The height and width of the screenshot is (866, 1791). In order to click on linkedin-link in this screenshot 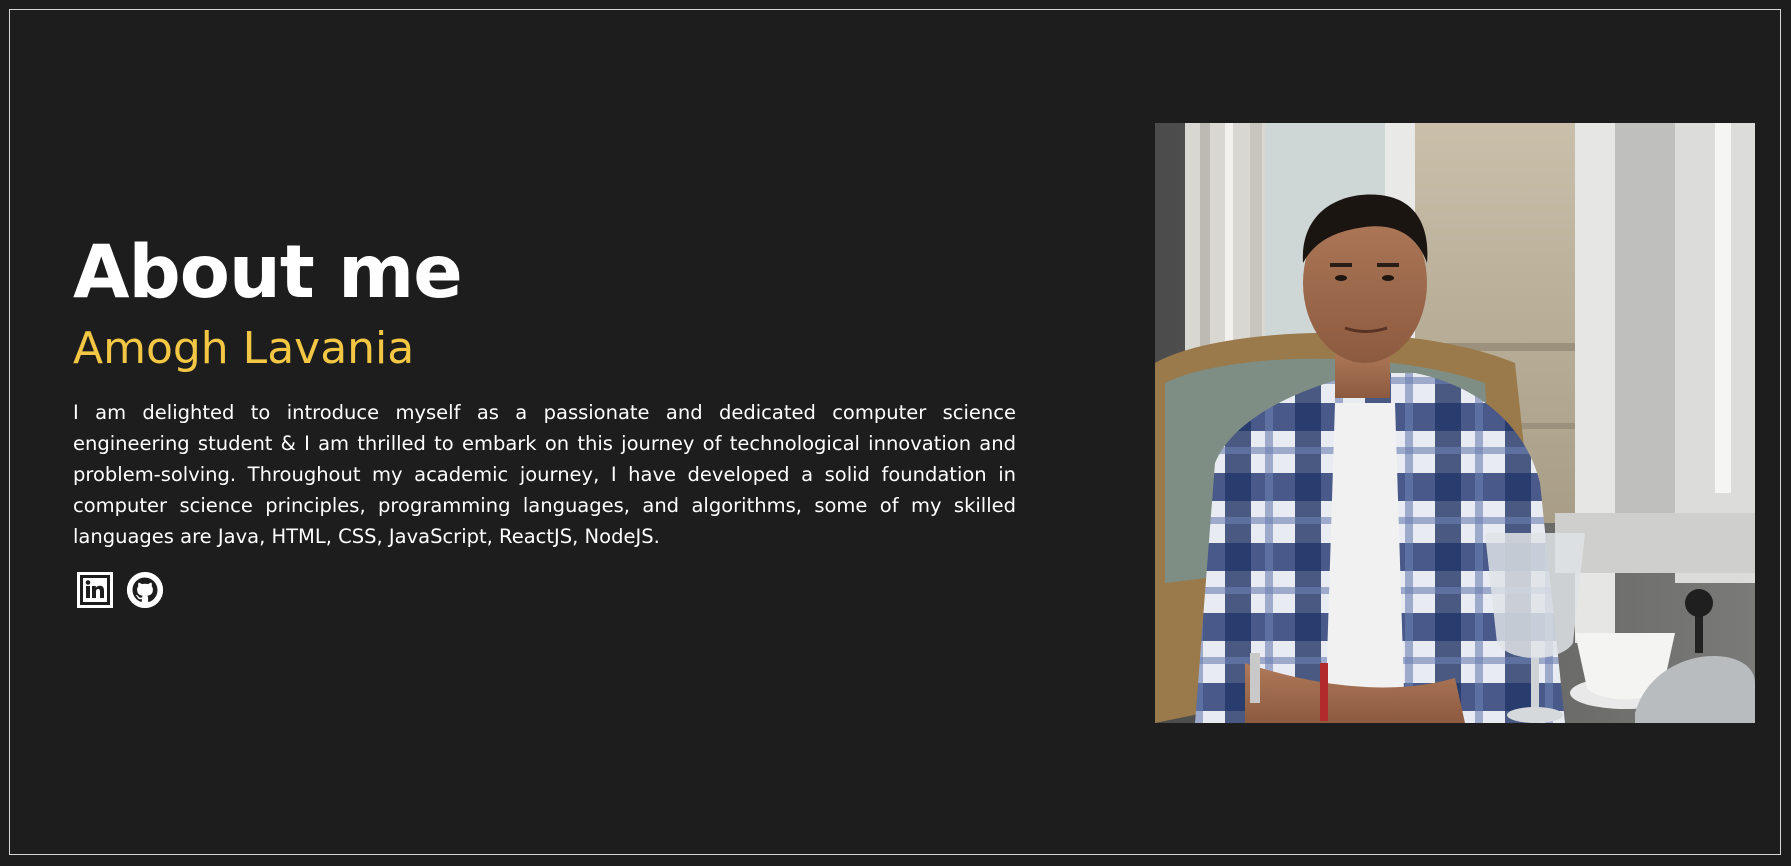, I will do `click(95, 590)`.